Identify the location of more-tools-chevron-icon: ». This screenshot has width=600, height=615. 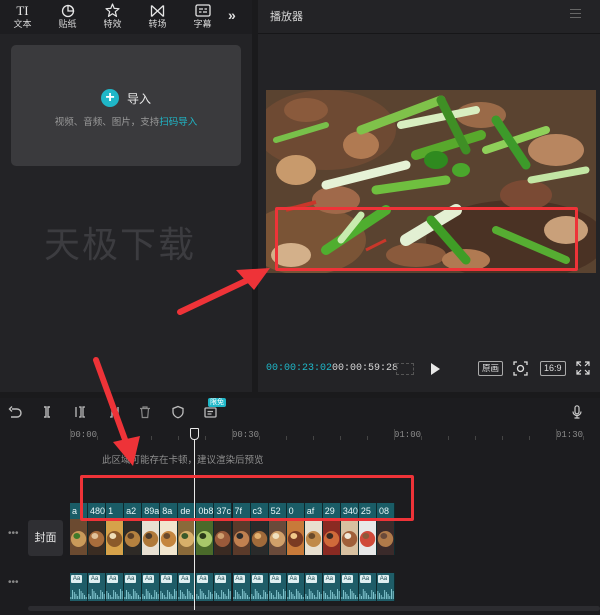
(232, 15).